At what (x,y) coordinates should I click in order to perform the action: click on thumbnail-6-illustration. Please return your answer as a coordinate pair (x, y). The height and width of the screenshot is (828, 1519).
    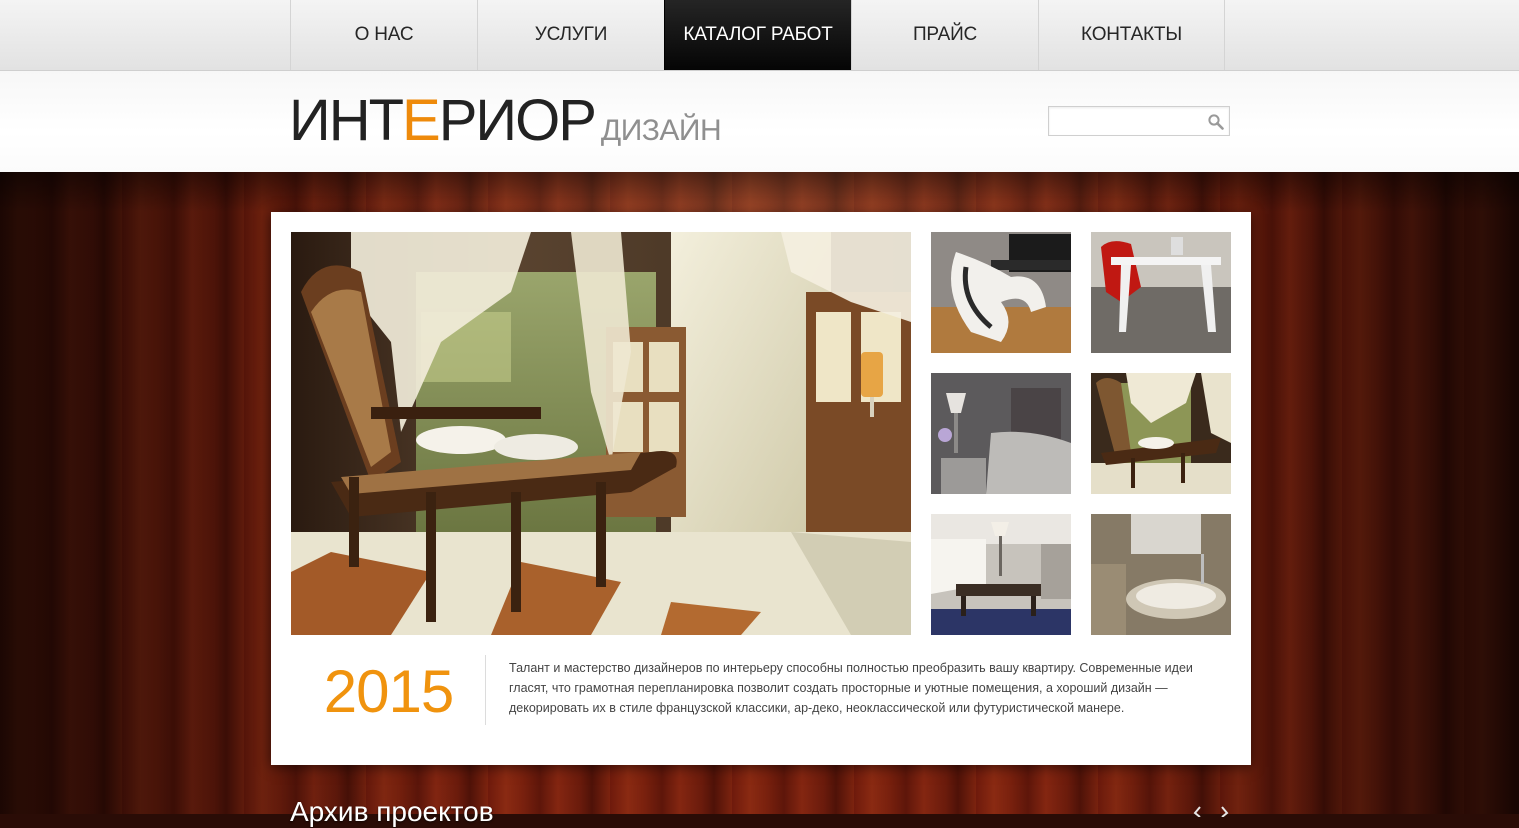
    Looking at the image, I should click on (1161, 574).